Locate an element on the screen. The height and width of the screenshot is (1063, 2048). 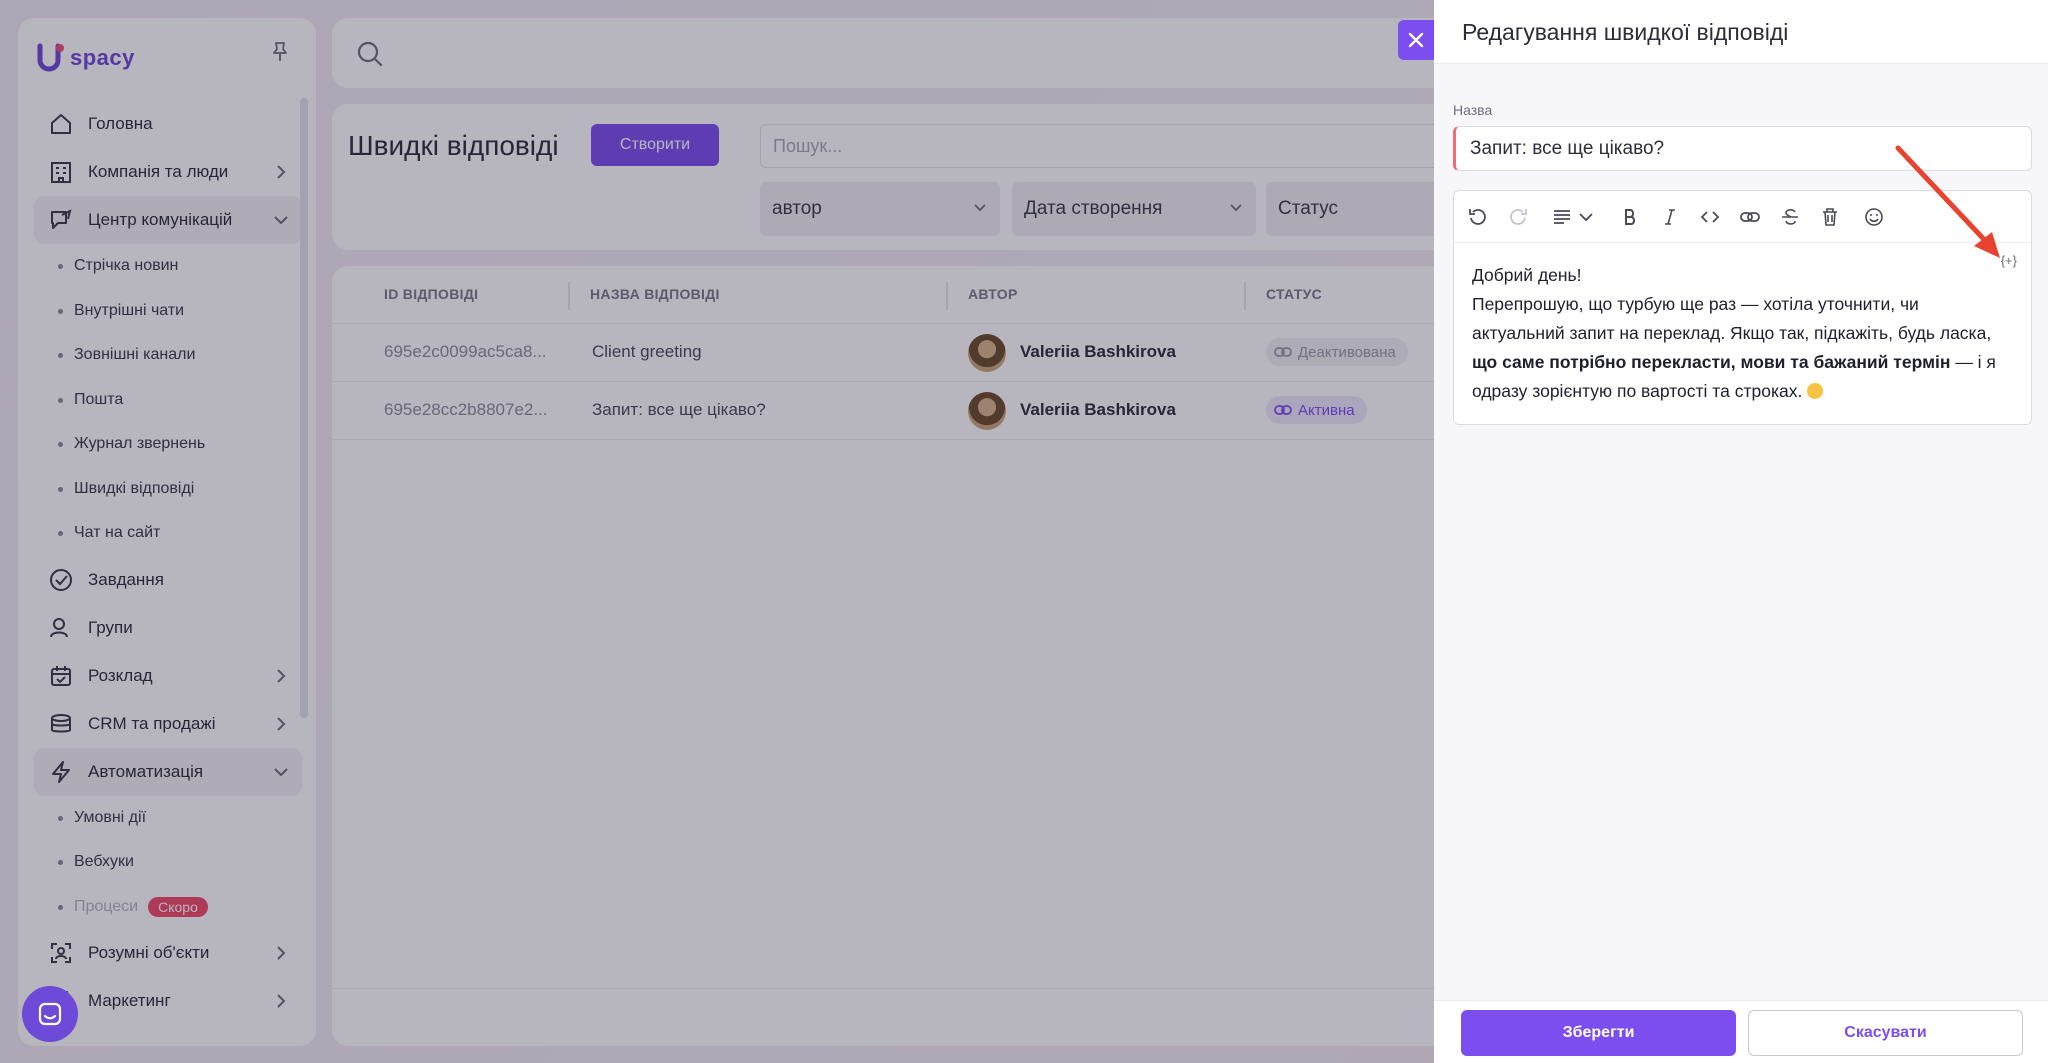
italic-icon is located at coordinates (1670, 217).